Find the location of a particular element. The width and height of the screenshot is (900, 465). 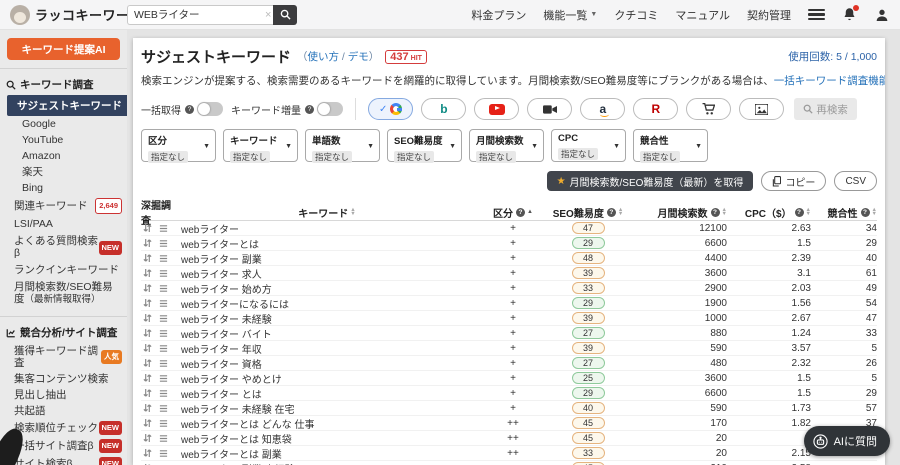

user-icon is located at coordinates (882, 15).